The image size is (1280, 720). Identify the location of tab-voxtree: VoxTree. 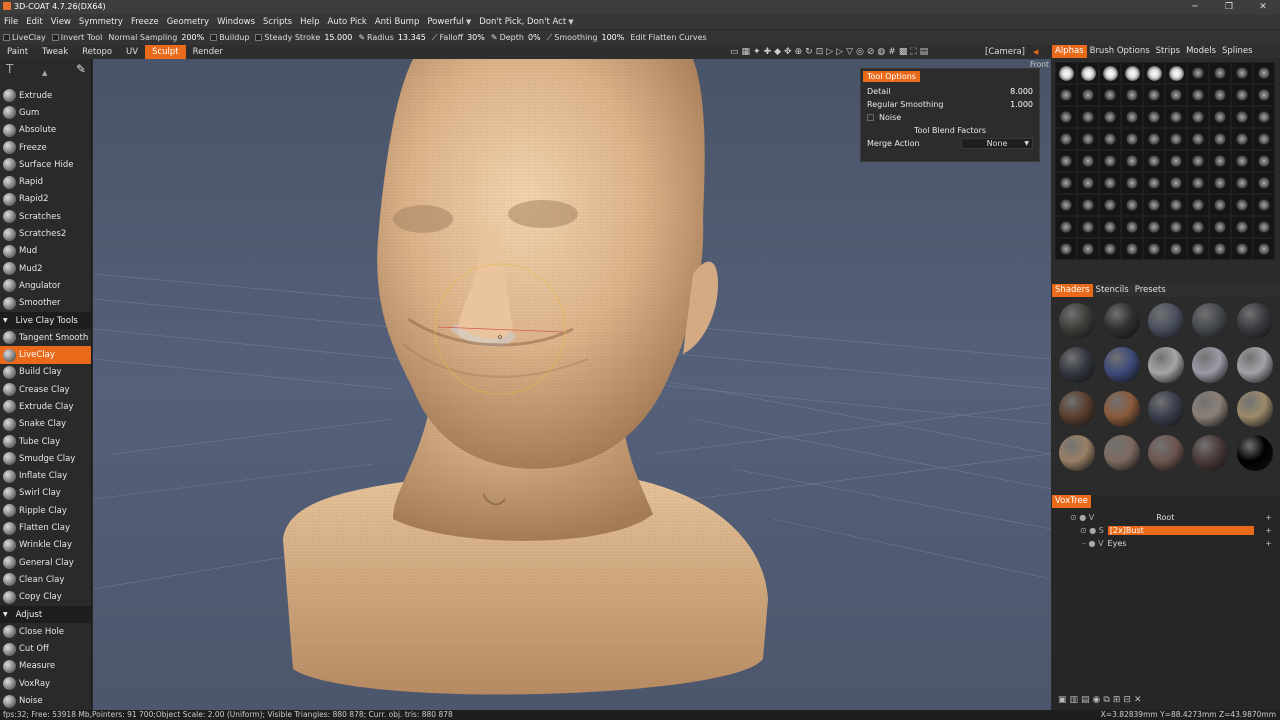
(1071, 501).